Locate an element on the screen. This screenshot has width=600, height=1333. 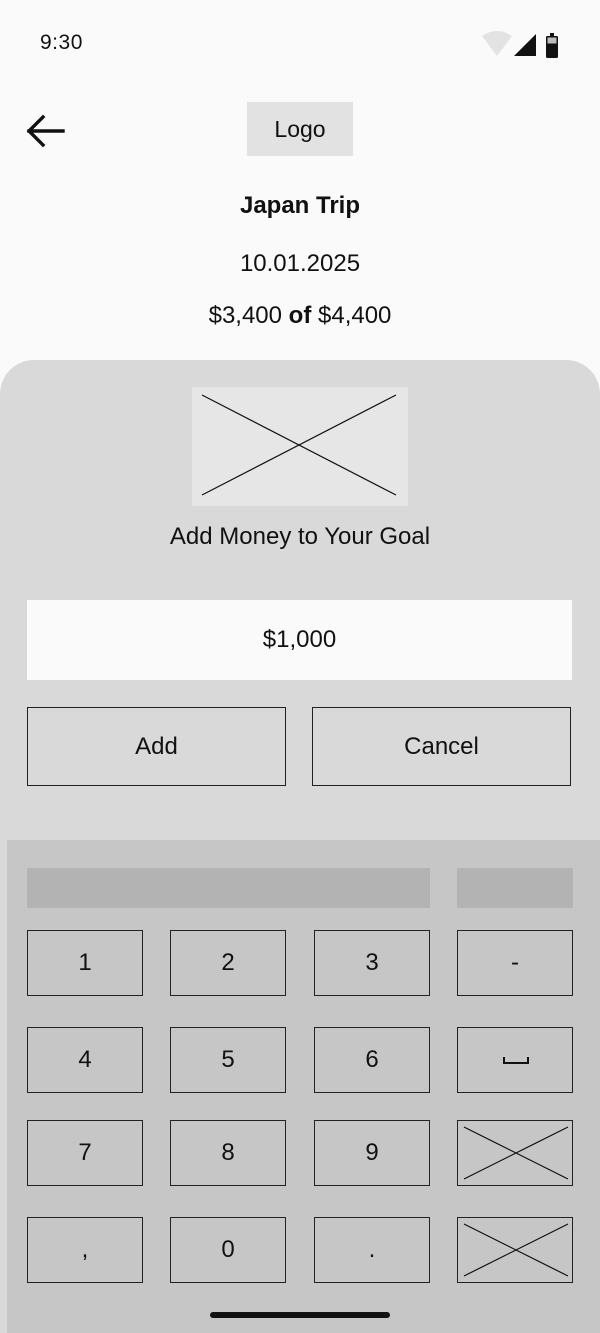
add-button: Add is located at coordinates (156, 746).